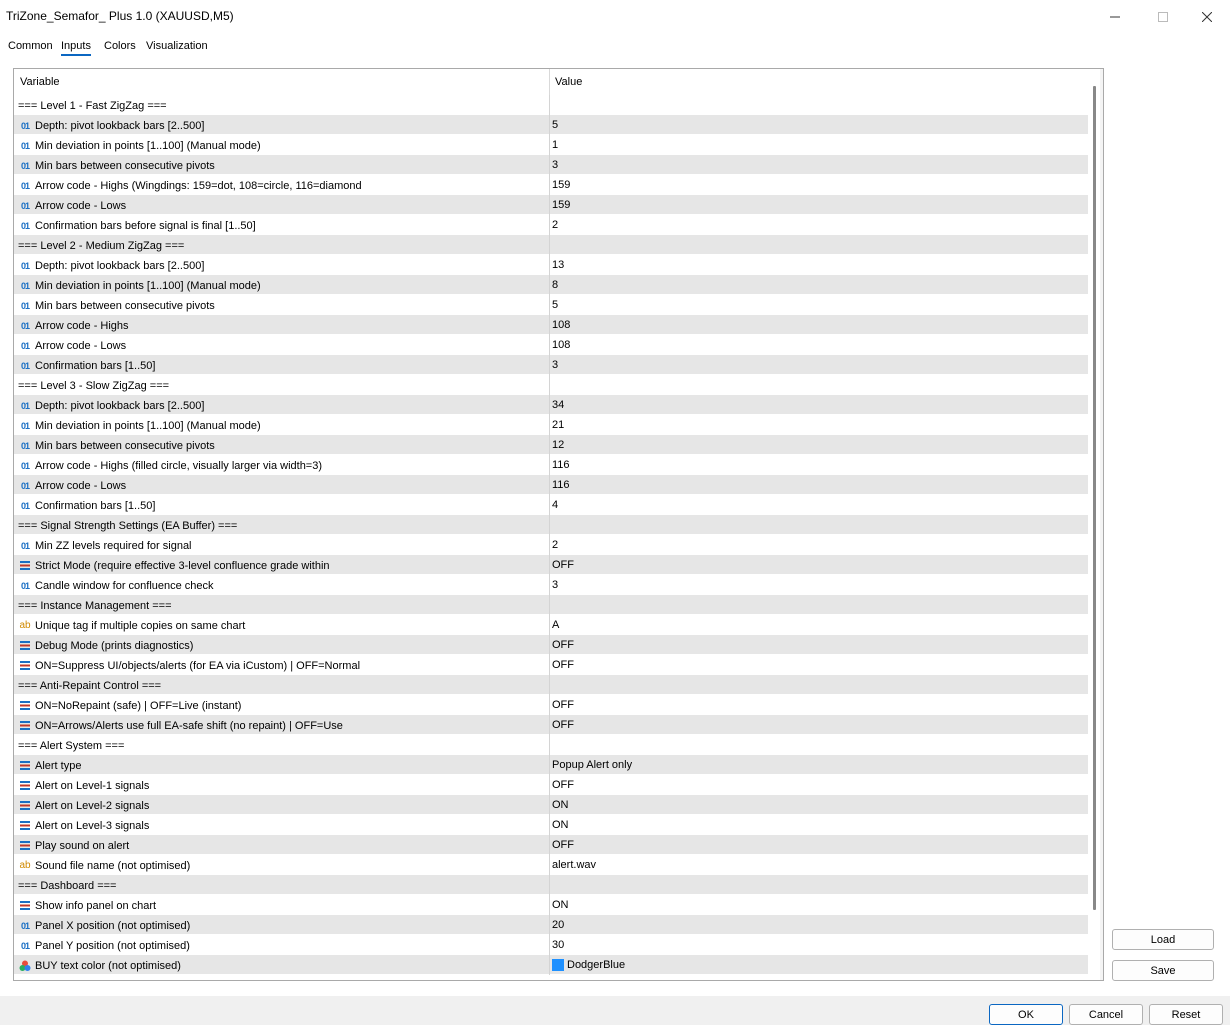  Describe the element at coordinates (558, 424) in the screenshot. I see `value-cell: 21` at that location.